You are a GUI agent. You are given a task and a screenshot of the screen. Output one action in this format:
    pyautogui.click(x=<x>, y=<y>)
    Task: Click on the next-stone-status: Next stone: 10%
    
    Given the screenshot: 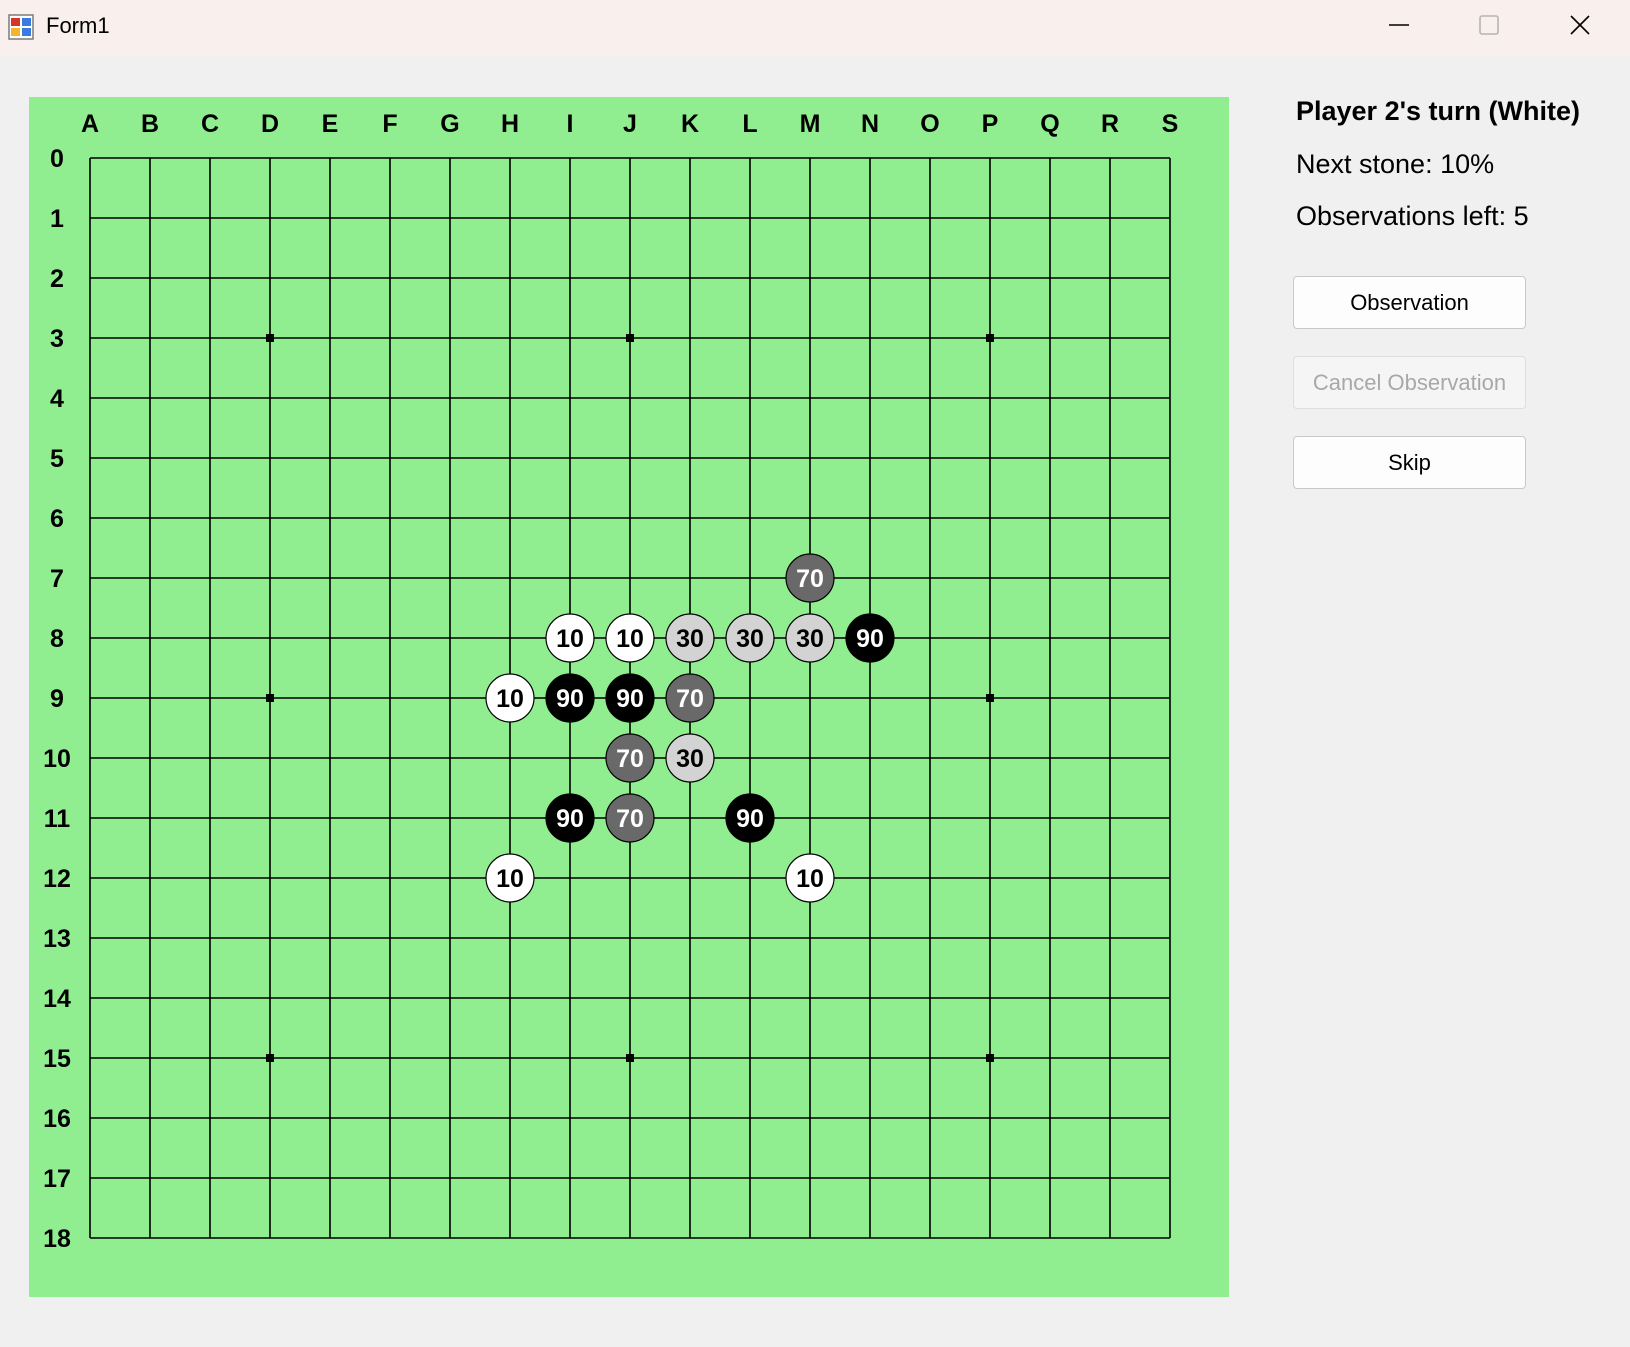 What is the action you would take?
    pyautogui.click(x=1395, y=164)
    